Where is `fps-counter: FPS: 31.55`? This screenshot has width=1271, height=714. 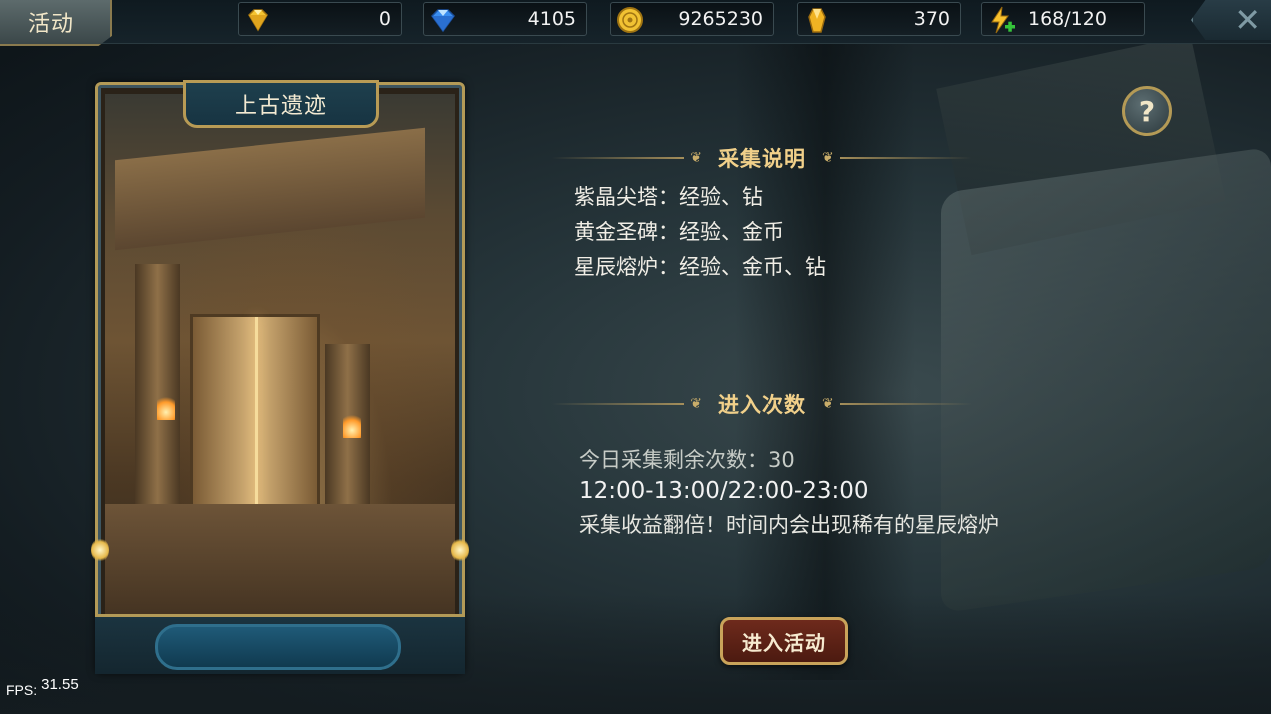 fps-counter: FPS: 31.55 is located at coordinates (42, 687).